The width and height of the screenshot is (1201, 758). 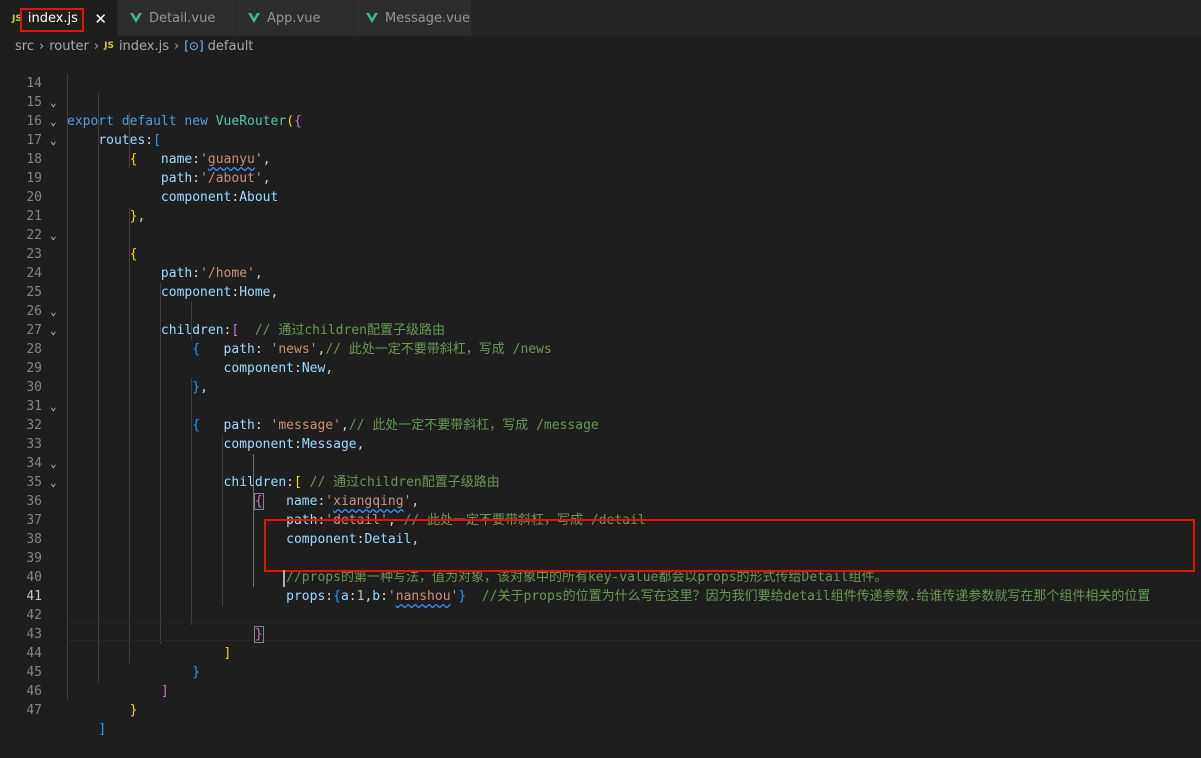 I want to click on code-line: 27 path: 'news',// 此处一定不要带斜杠，写成 /news, so click(x=600, y=329).